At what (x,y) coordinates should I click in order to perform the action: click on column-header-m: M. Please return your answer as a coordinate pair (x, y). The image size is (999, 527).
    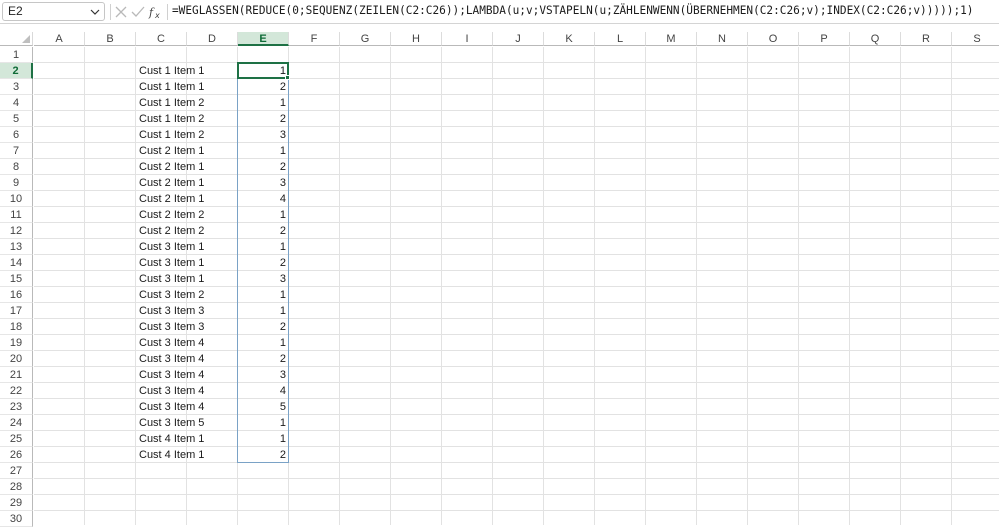
    Looking at the image, I should click on (671, 39).